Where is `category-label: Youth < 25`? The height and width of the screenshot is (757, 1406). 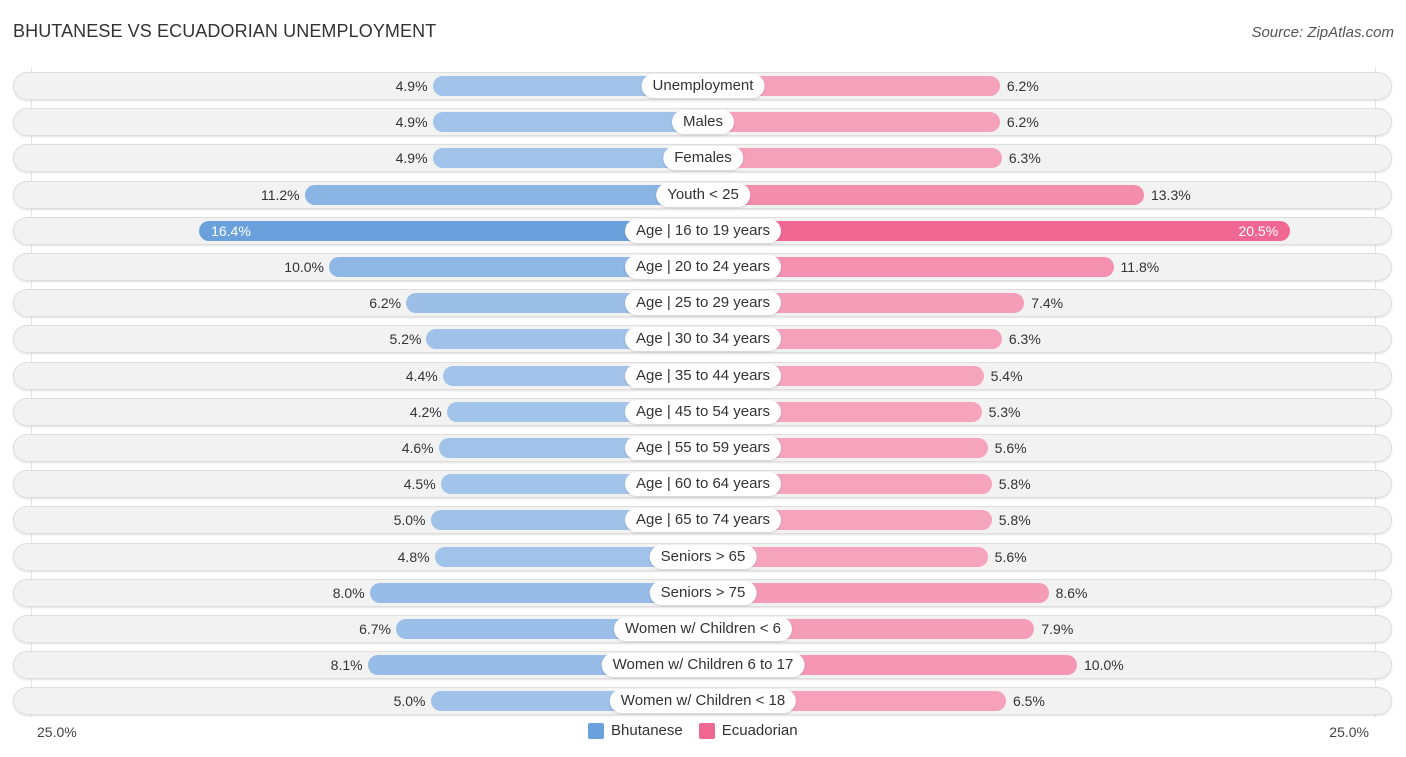 category-label: Youth < 25 is located at coordinates (703, 194).